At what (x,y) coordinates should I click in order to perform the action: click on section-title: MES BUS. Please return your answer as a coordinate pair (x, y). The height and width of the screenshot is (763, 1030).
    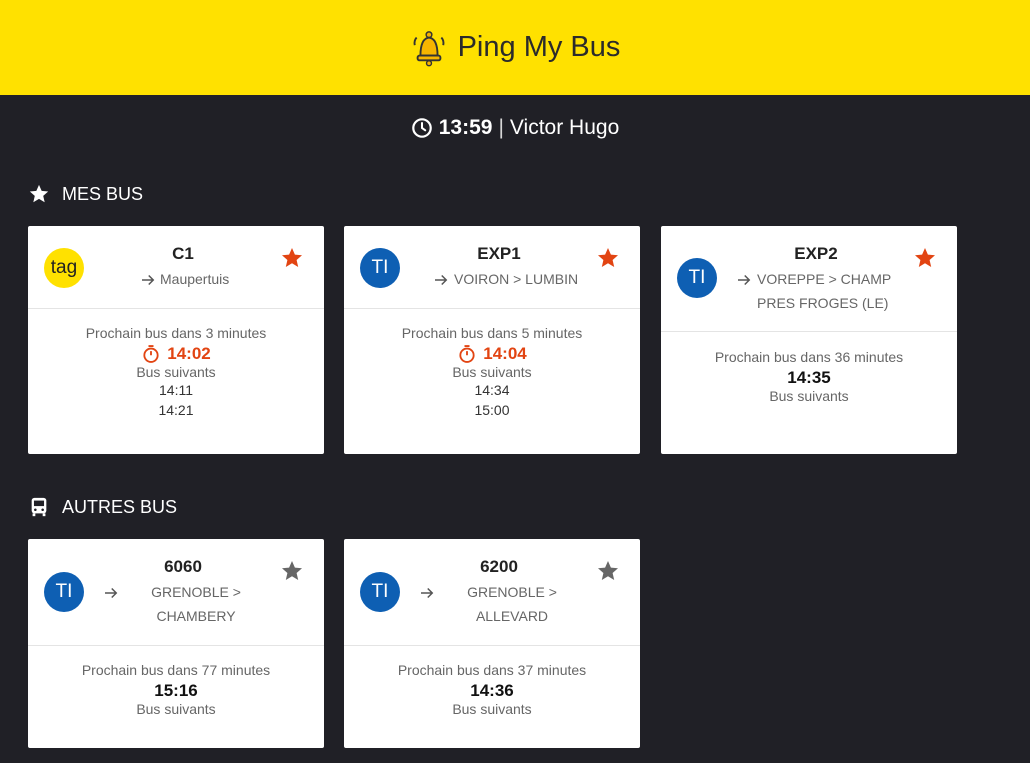
    Looking at the image, I should click on (103, 193).